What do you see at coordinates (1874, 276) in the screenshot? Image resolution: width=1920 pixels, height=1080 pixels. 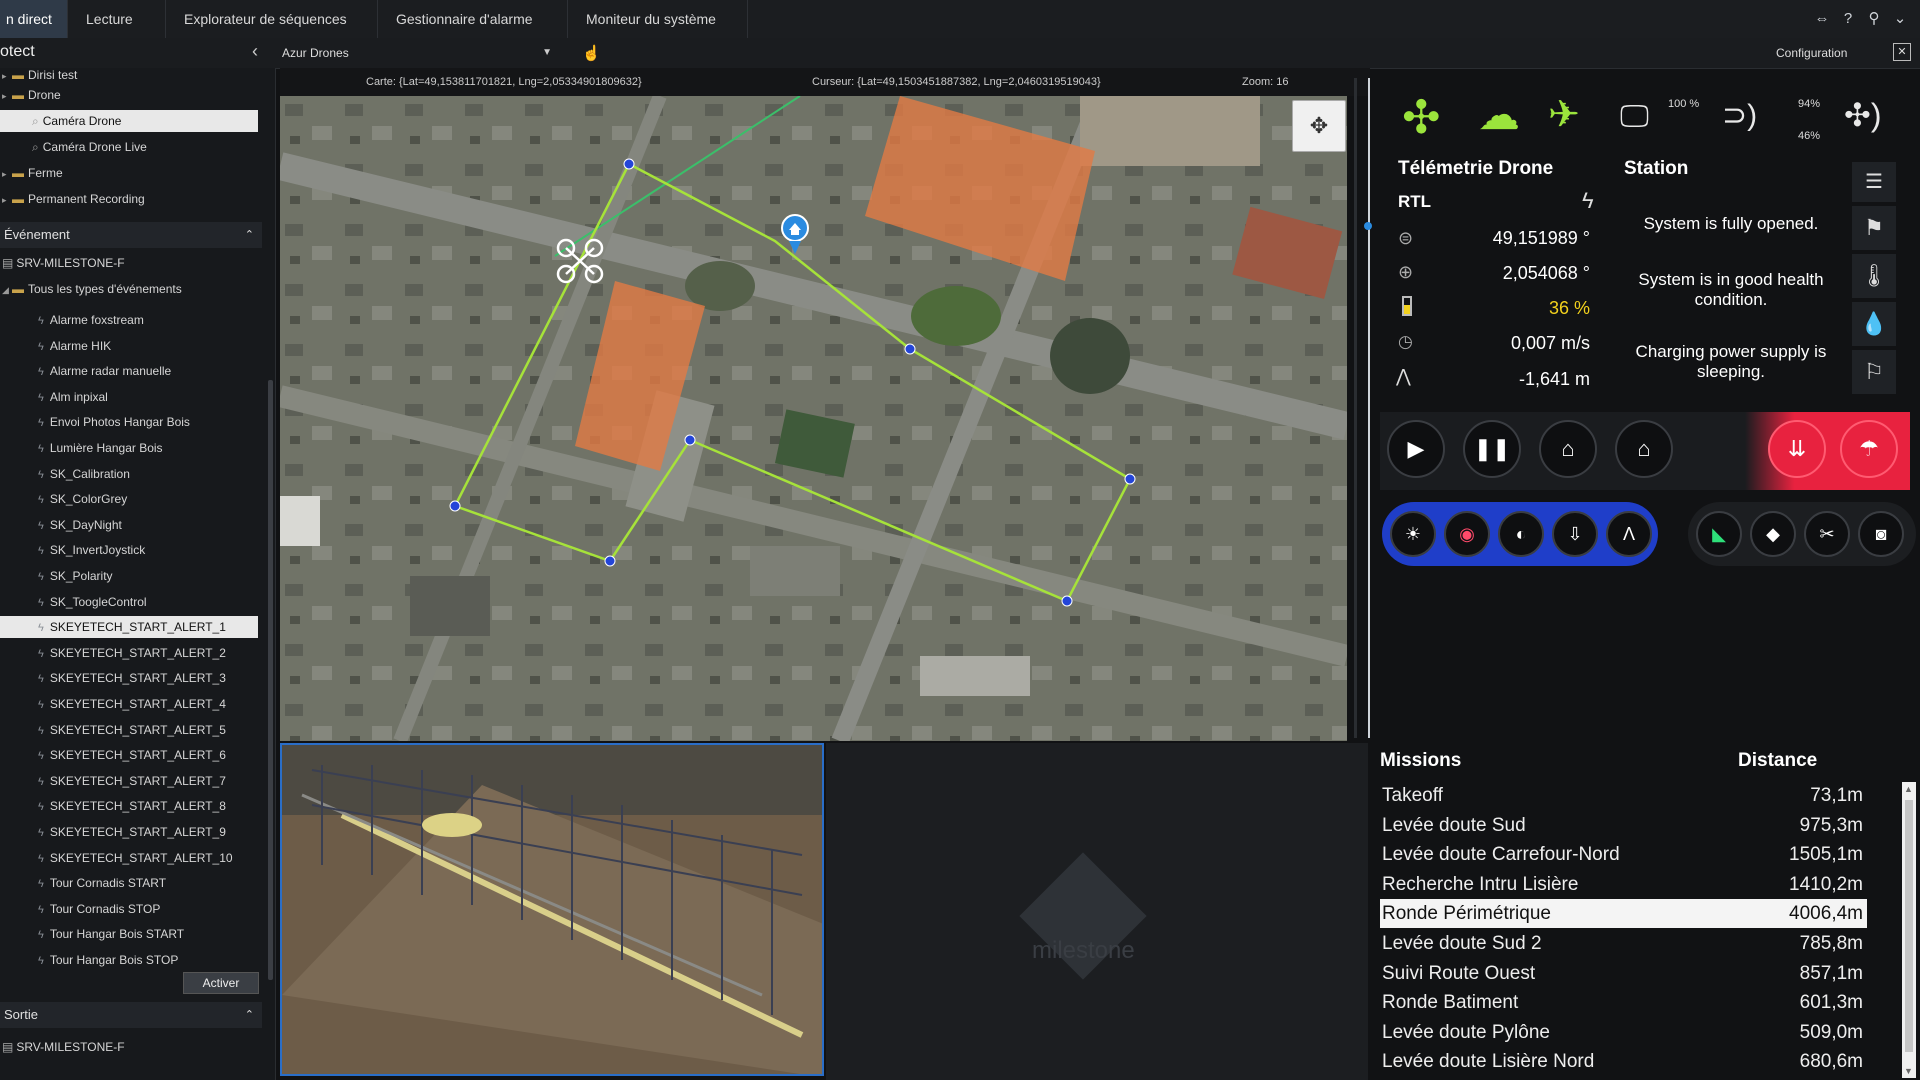 I see `thermometer-icon: 🌡` at bounding box center [1874, 276].